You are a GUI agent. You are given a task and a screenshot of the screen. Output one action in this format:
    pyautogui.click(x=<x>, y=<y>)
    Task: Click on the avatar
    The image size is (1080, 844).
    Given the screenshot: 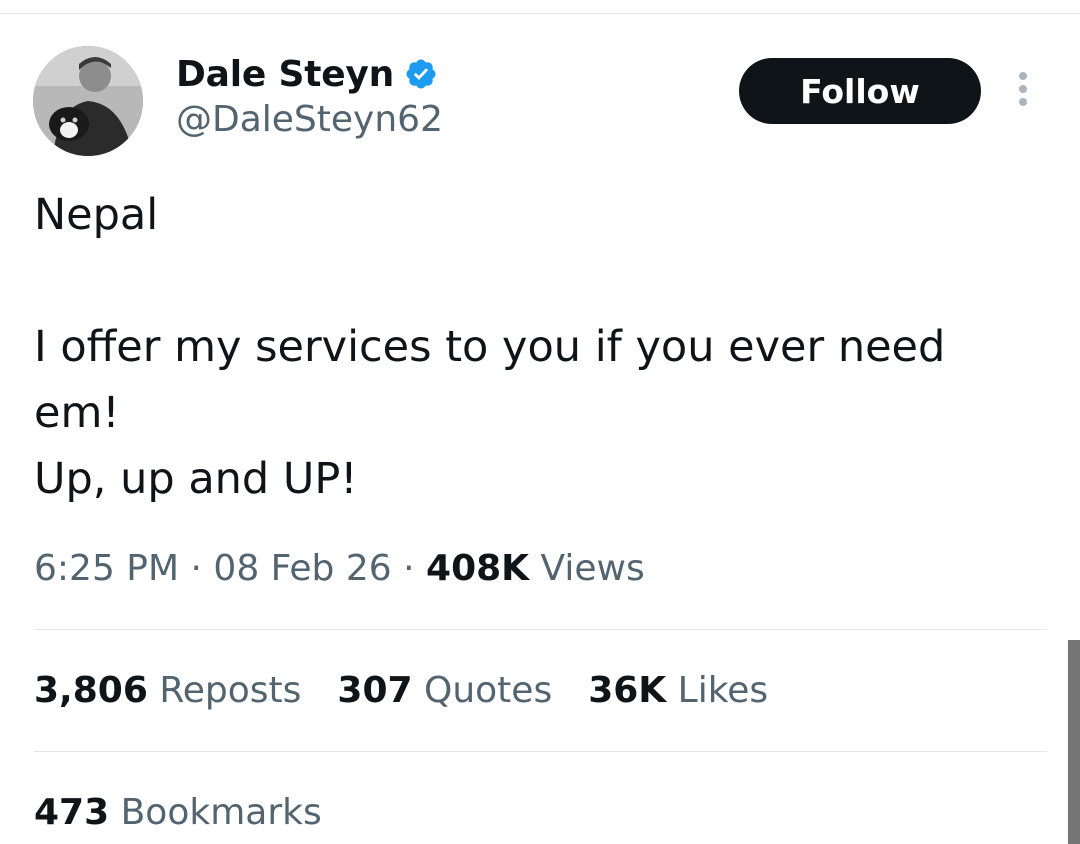 What is the action you would take?
    pyautogui.click(x=88, y=101)
    